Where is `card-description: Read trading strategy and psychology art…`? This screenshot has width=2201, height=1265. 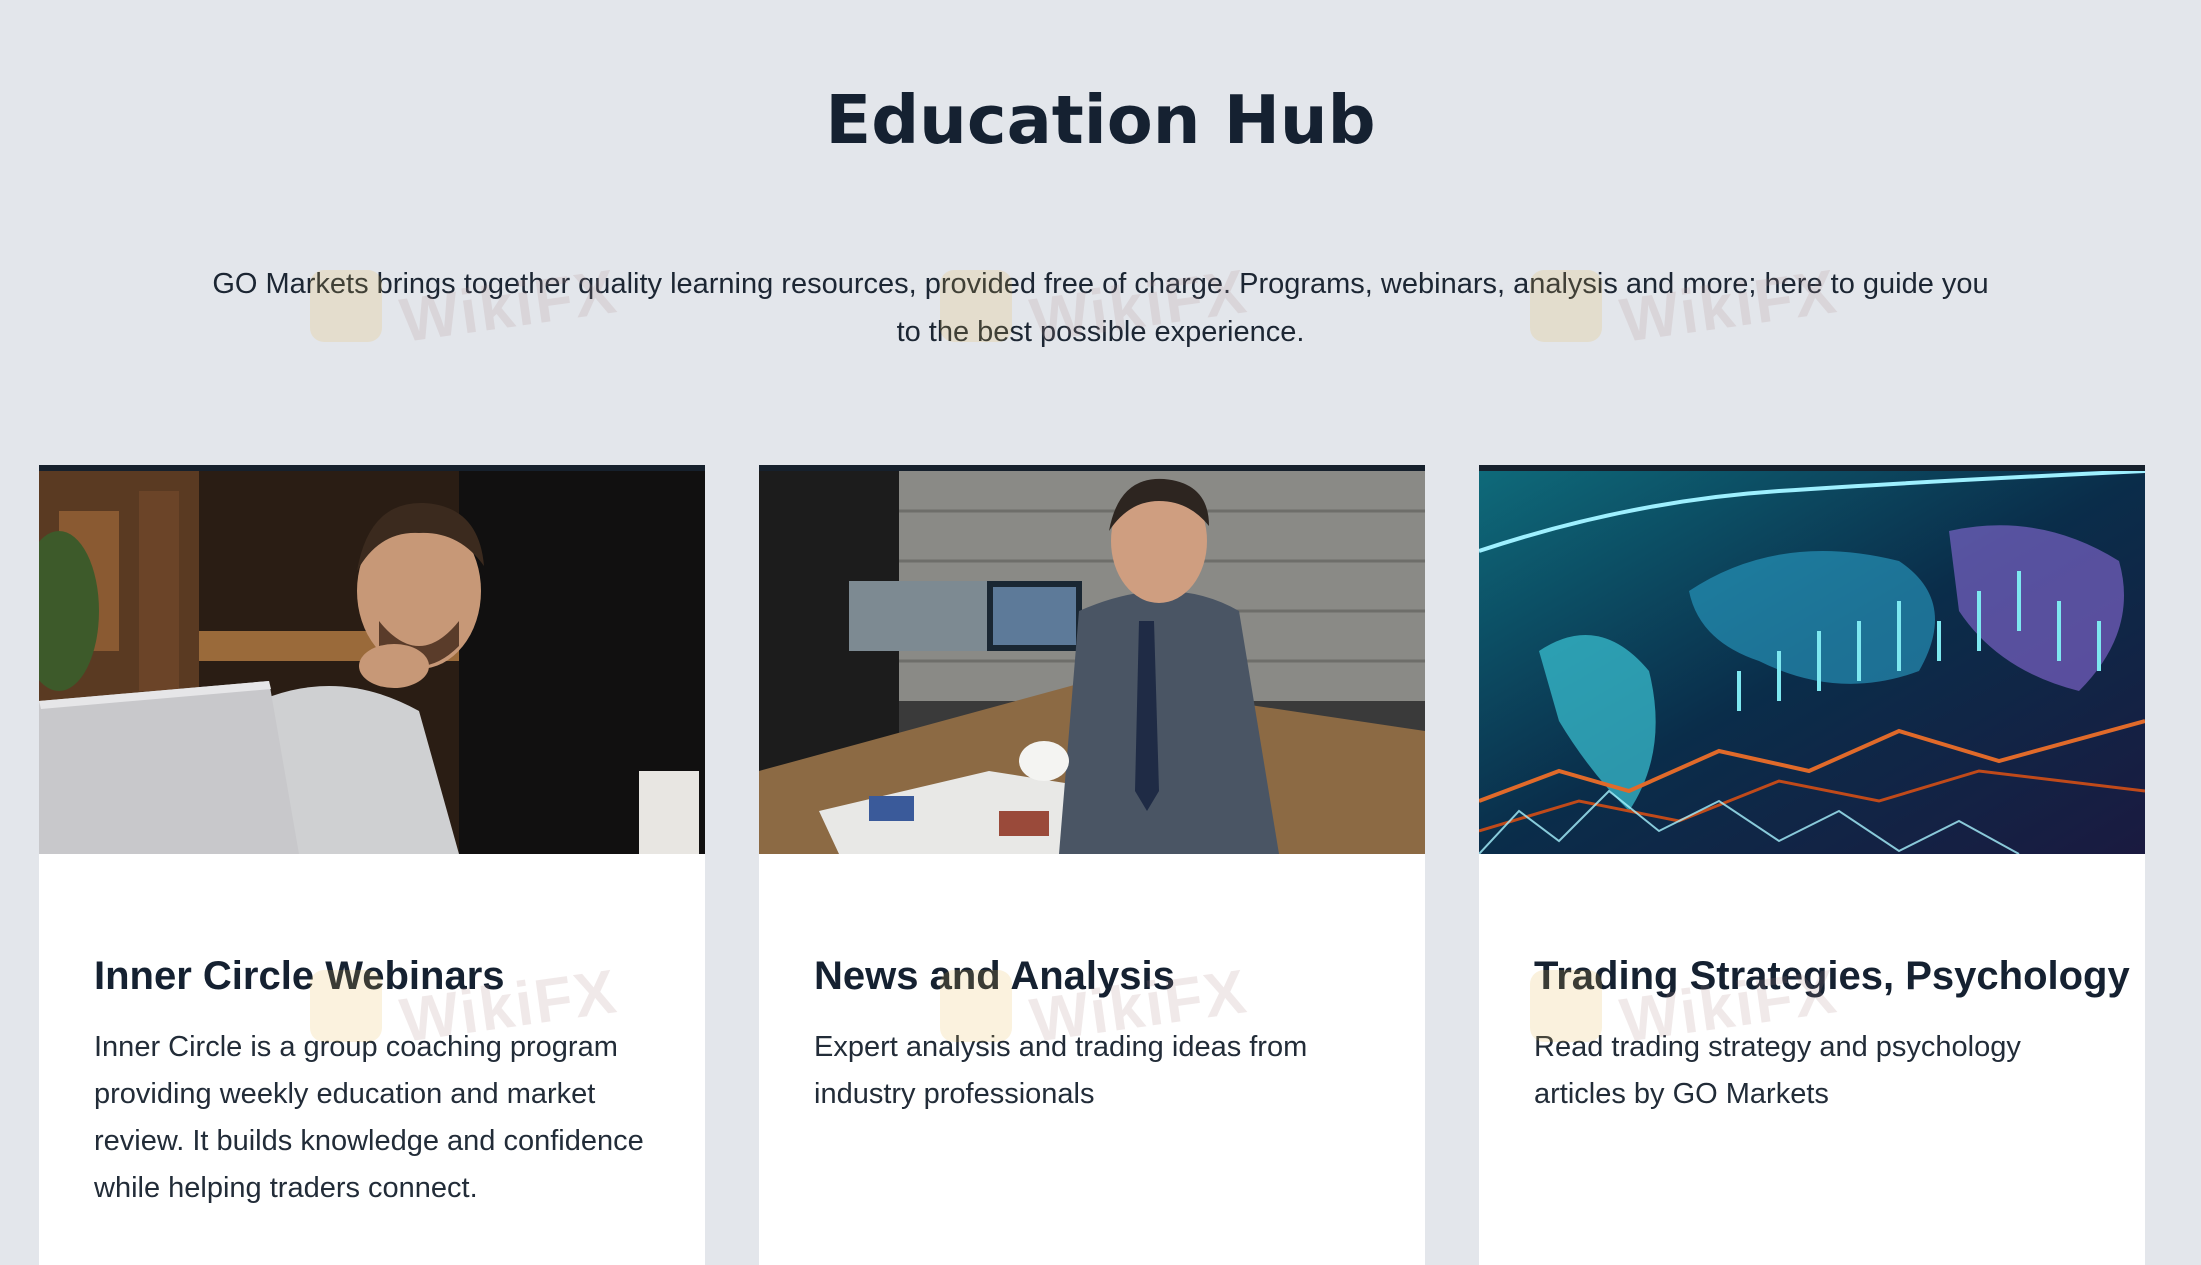 card-description: Read trading strategy and psychology art… is located at coordinates (1777, 1070).